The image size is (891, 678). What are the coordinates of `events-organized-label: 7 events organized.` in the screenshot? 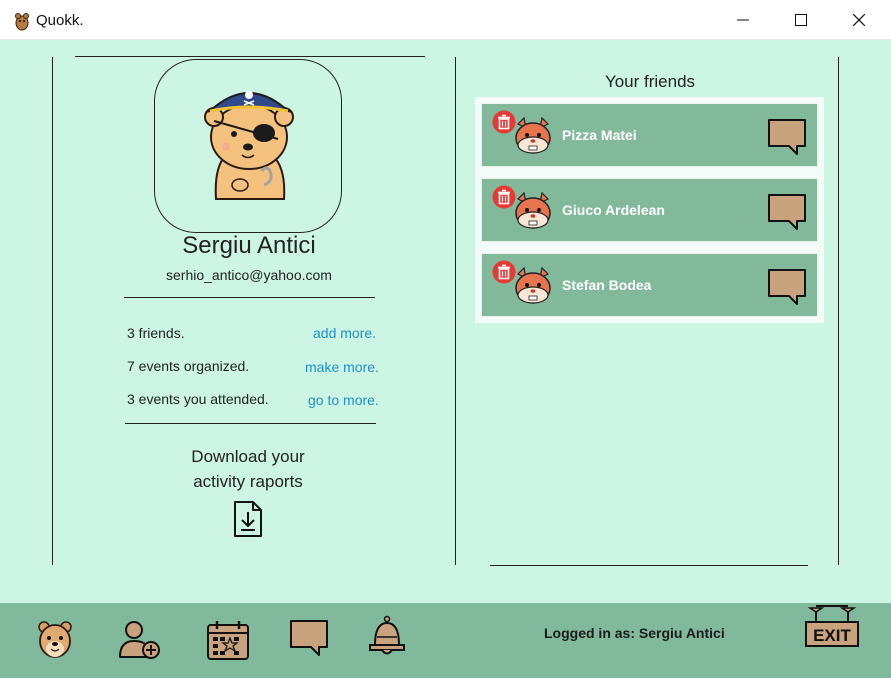 It's located at (188, 366).